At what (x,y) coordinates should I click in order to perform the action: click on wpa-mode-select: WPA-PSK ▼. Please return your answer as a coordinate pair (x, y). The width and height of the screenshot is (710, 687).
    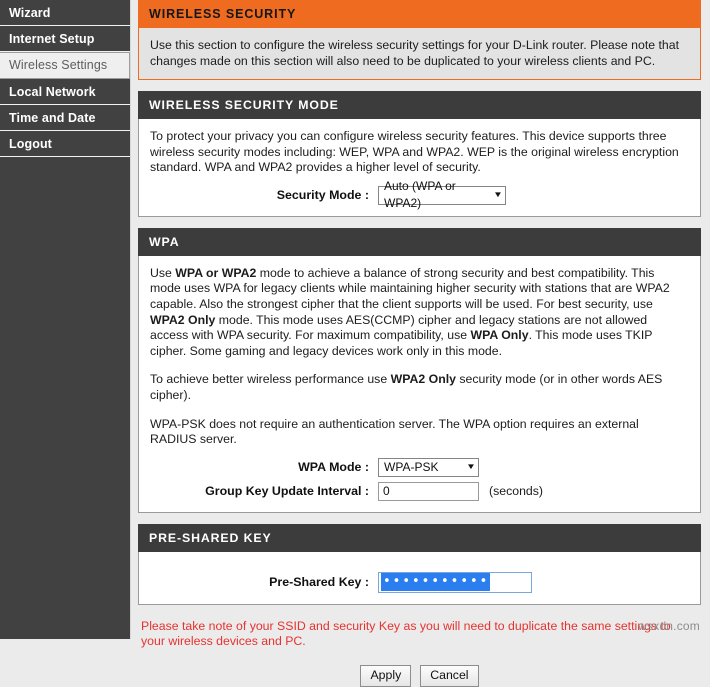
    Looking at the image, I should click on (428, 467).